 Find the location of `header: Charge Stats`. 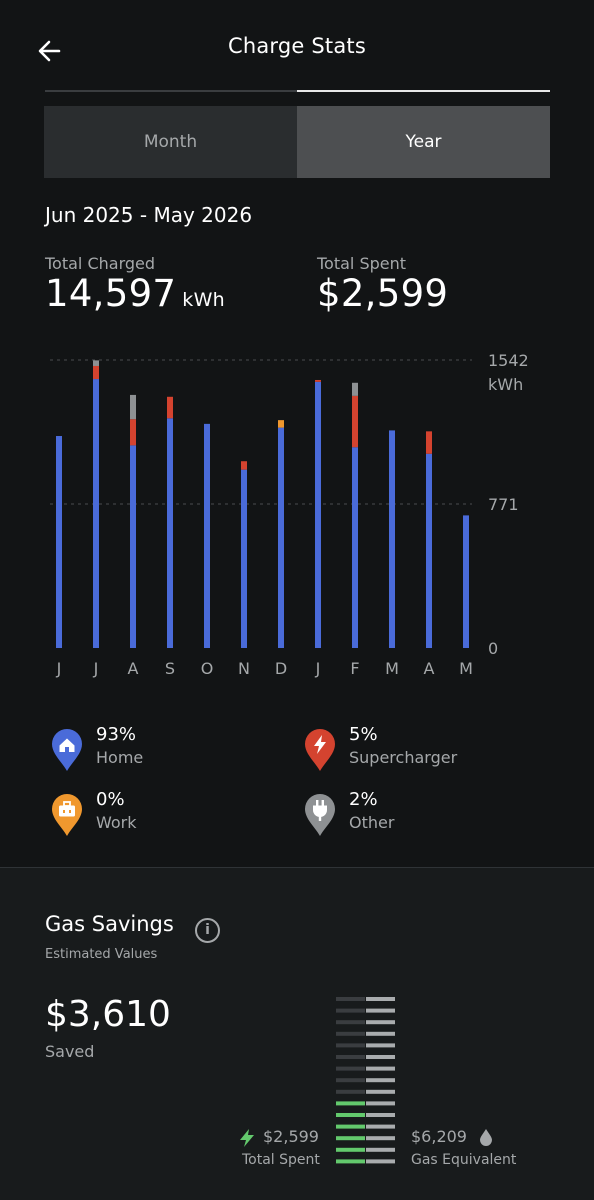

header: Charge Stats is located at coordinates (297, 50).